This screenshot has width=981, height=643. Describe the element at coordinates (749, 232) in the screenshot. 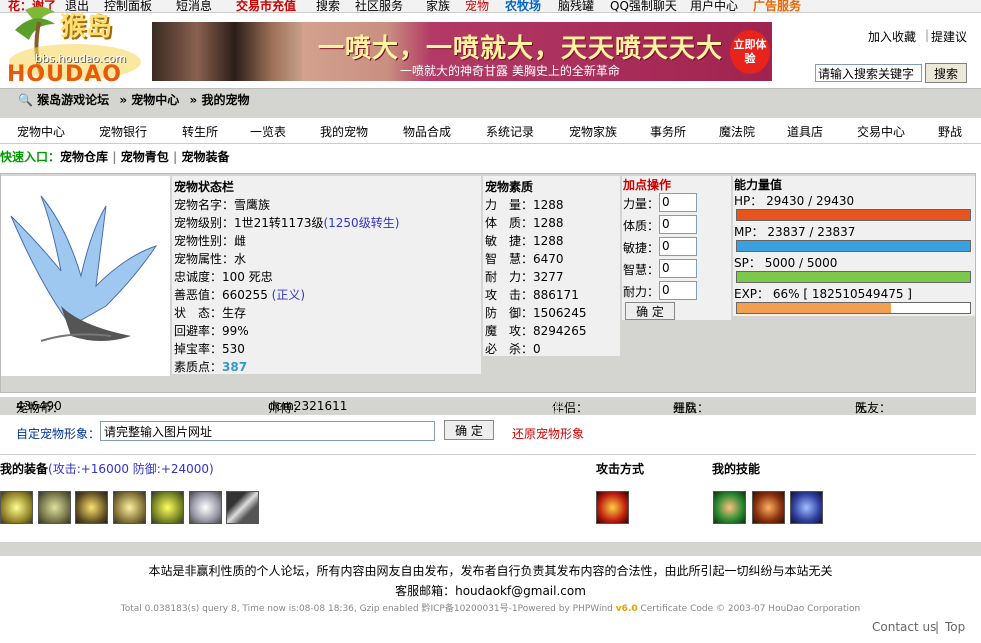

I see `mp-key: MP：` at that location.